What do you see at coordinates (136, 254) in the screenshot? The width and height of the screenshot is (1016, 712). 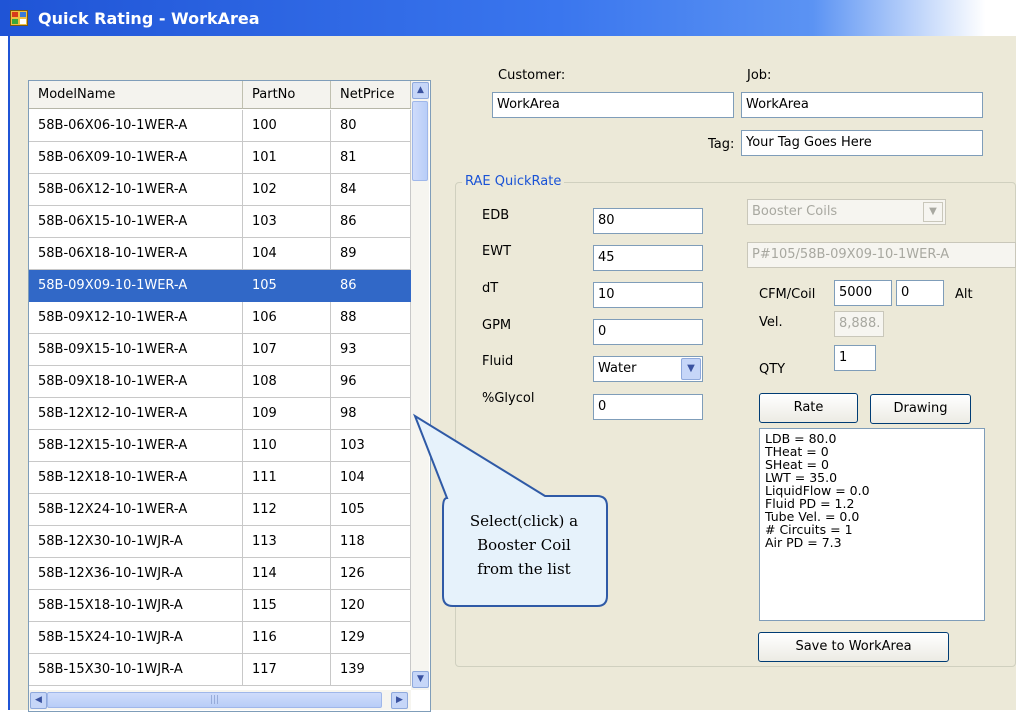 I see `cell-modelname: 58B-06X18-10-1WER-A` at bounding box center [136, 254].